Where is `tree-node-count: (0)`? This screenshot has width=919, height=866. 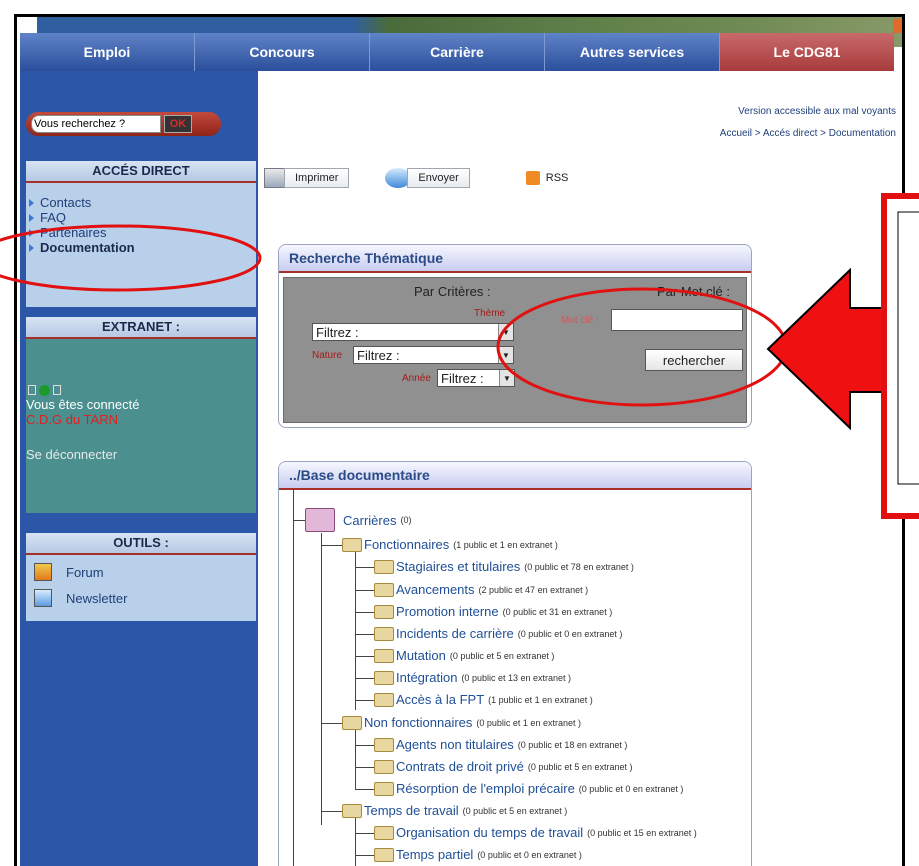 tree-node-count: (0) is located at coordinates (406, 520).